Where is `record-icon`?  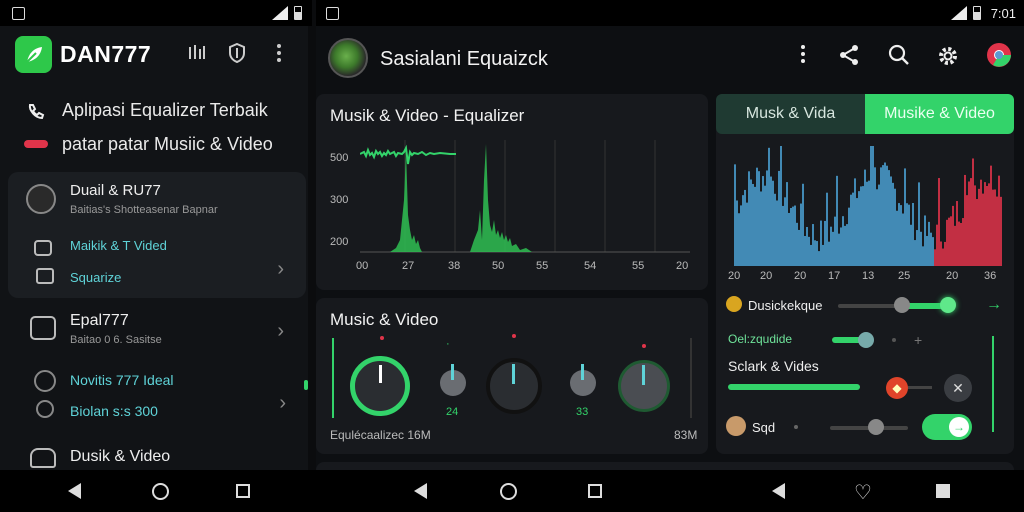 record-icon is located at coordinates (36, 144).